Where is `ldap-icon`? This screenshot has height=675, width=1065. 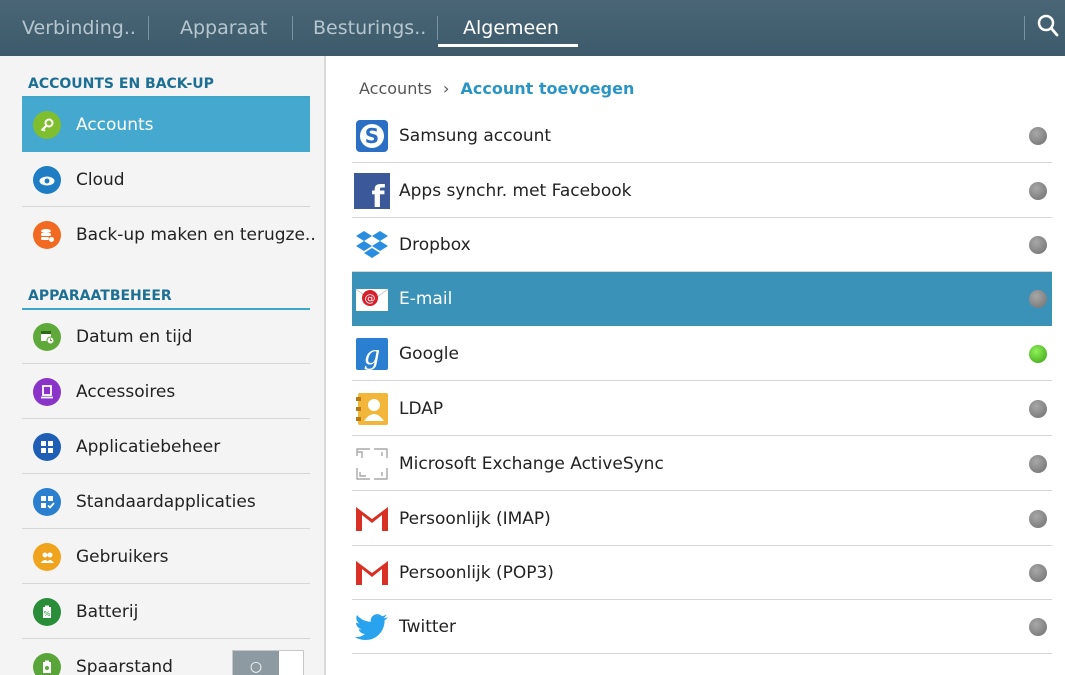
ldap-icon is located at coordinates (372, 409).